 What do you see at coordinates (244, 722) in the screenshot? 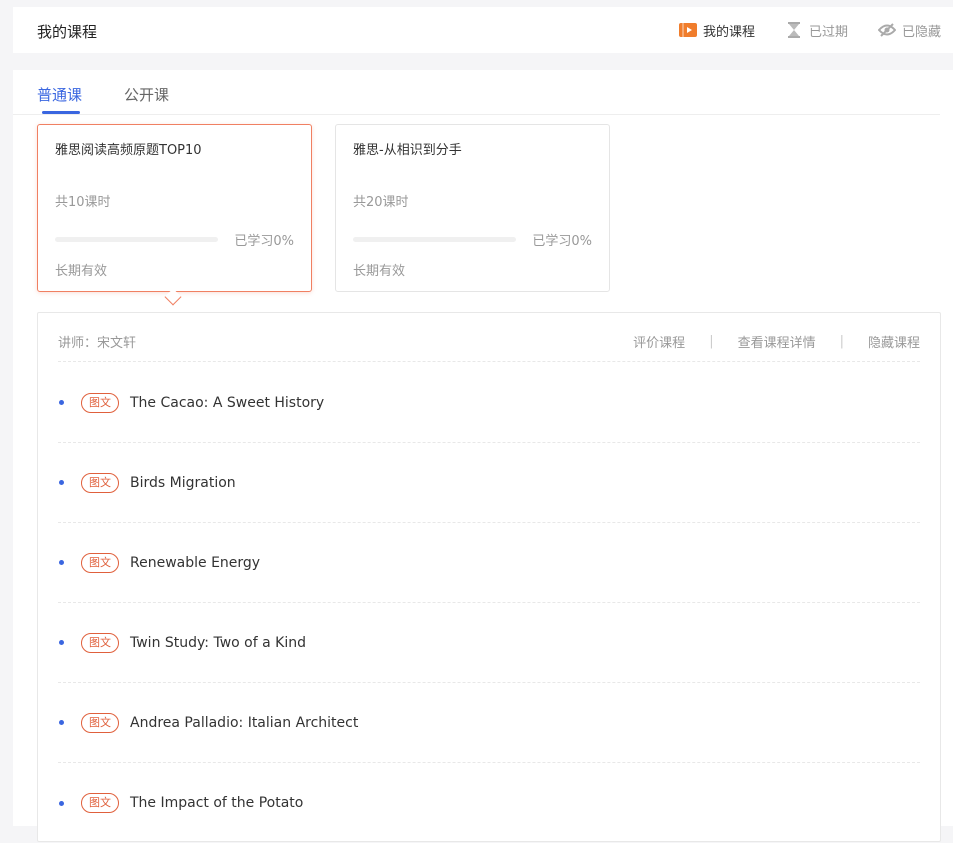
I see `lesson-title: Andrea Palladio: Italian Architect` at bounding box center [244, 722].